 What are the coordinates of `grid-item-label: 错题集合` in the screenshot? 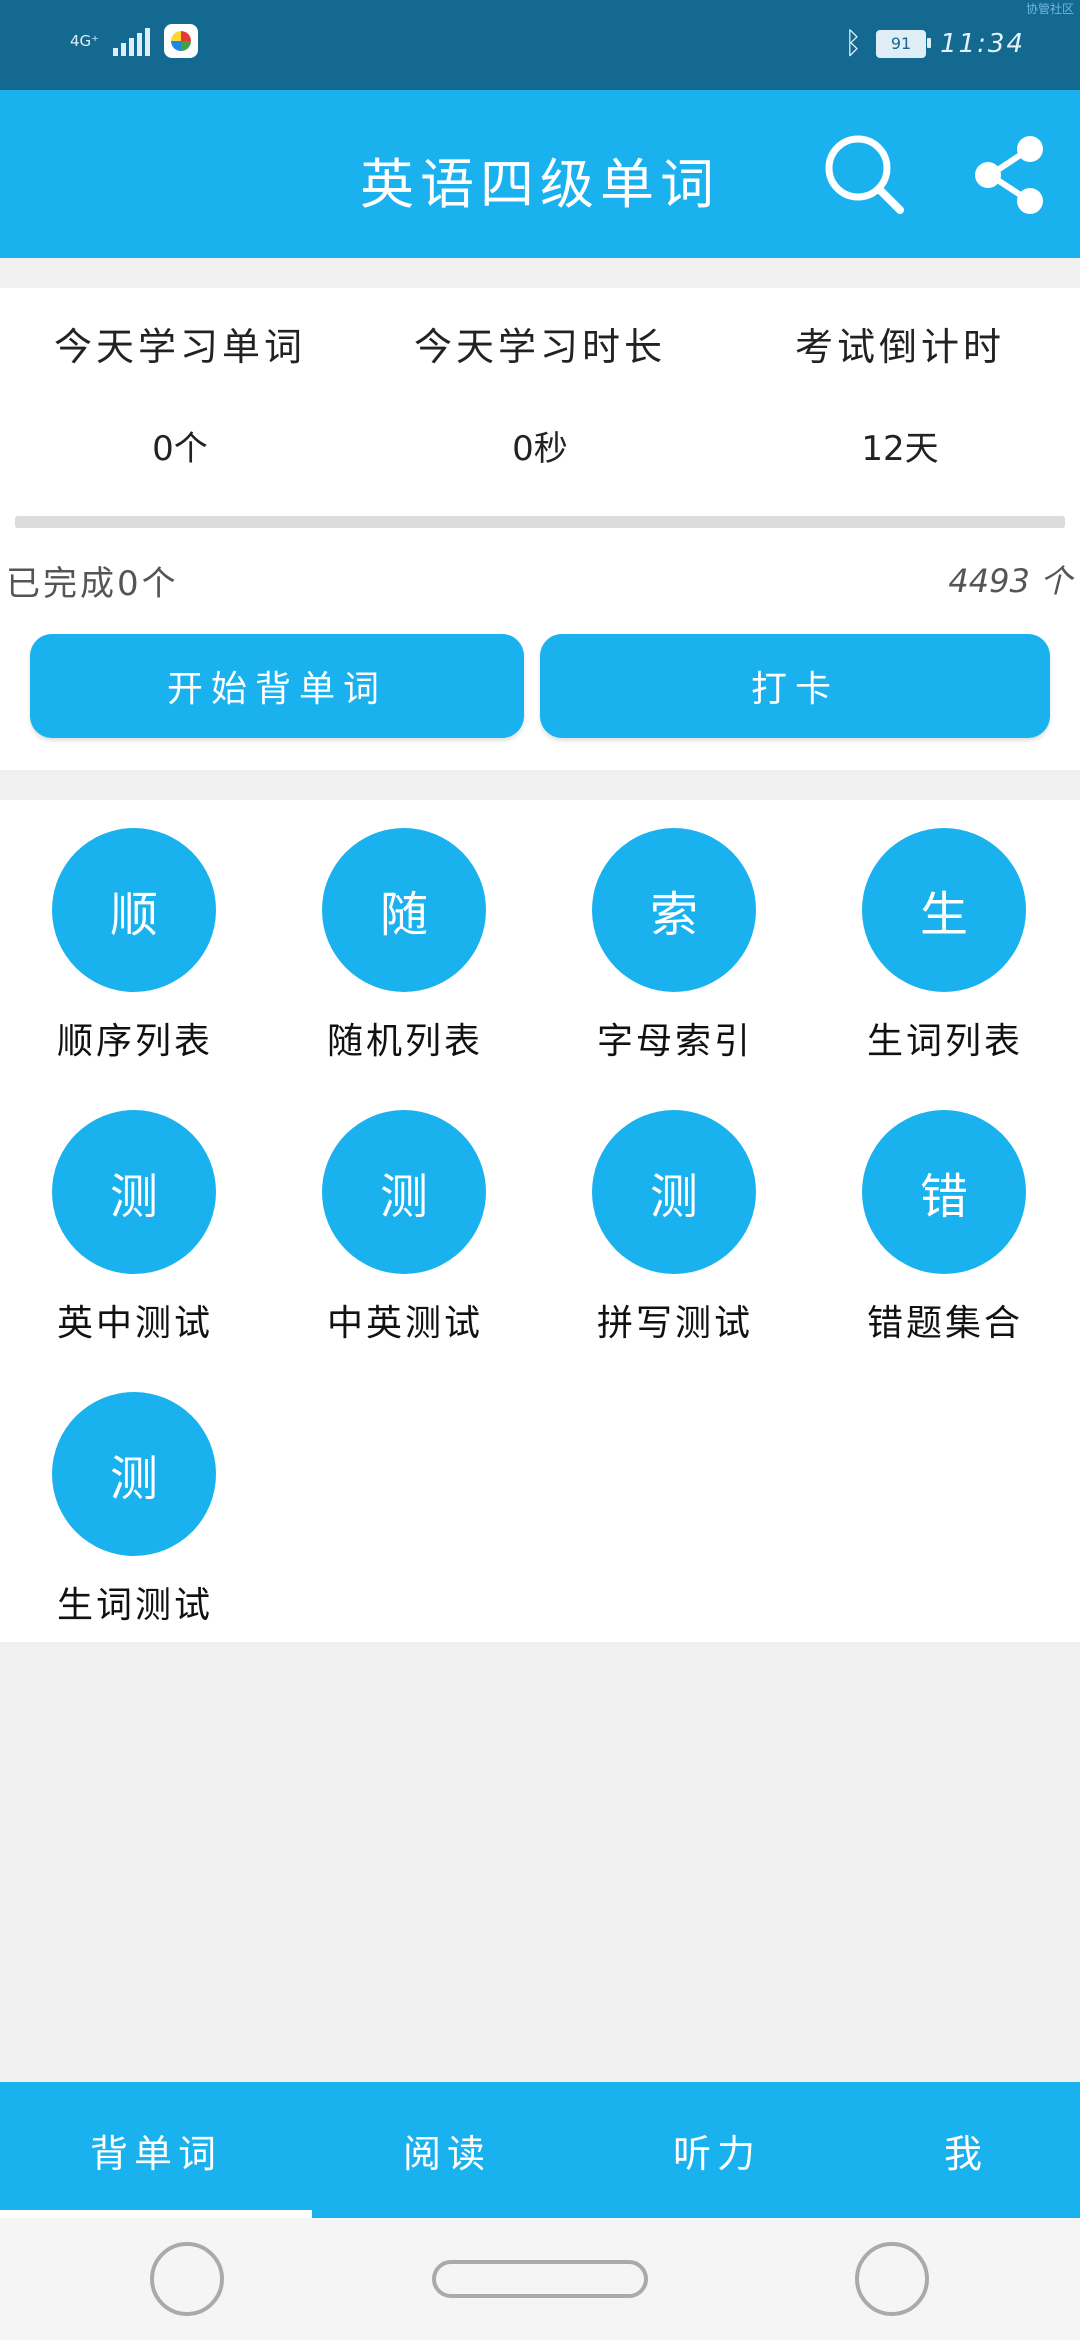 It's located at (944, 1323).